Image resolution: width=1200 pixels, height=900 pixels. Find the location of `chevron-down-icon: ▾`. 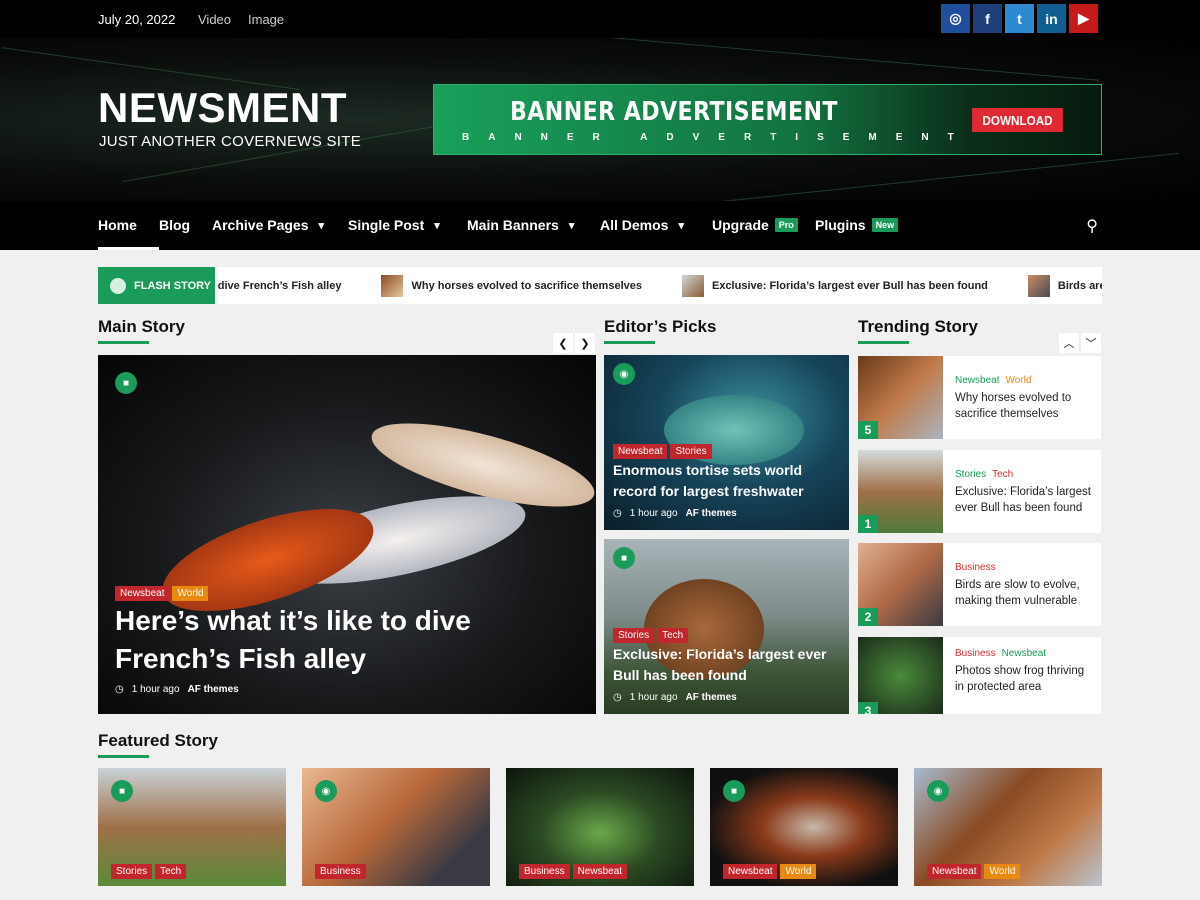

chevron-down-icon: ▾ is located at coordinates (321, 225).